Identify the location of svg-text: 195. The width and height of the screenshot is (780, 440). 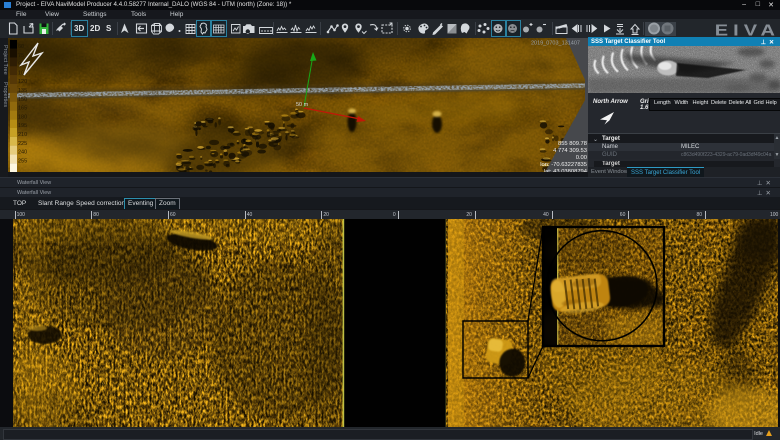
(22, 126).